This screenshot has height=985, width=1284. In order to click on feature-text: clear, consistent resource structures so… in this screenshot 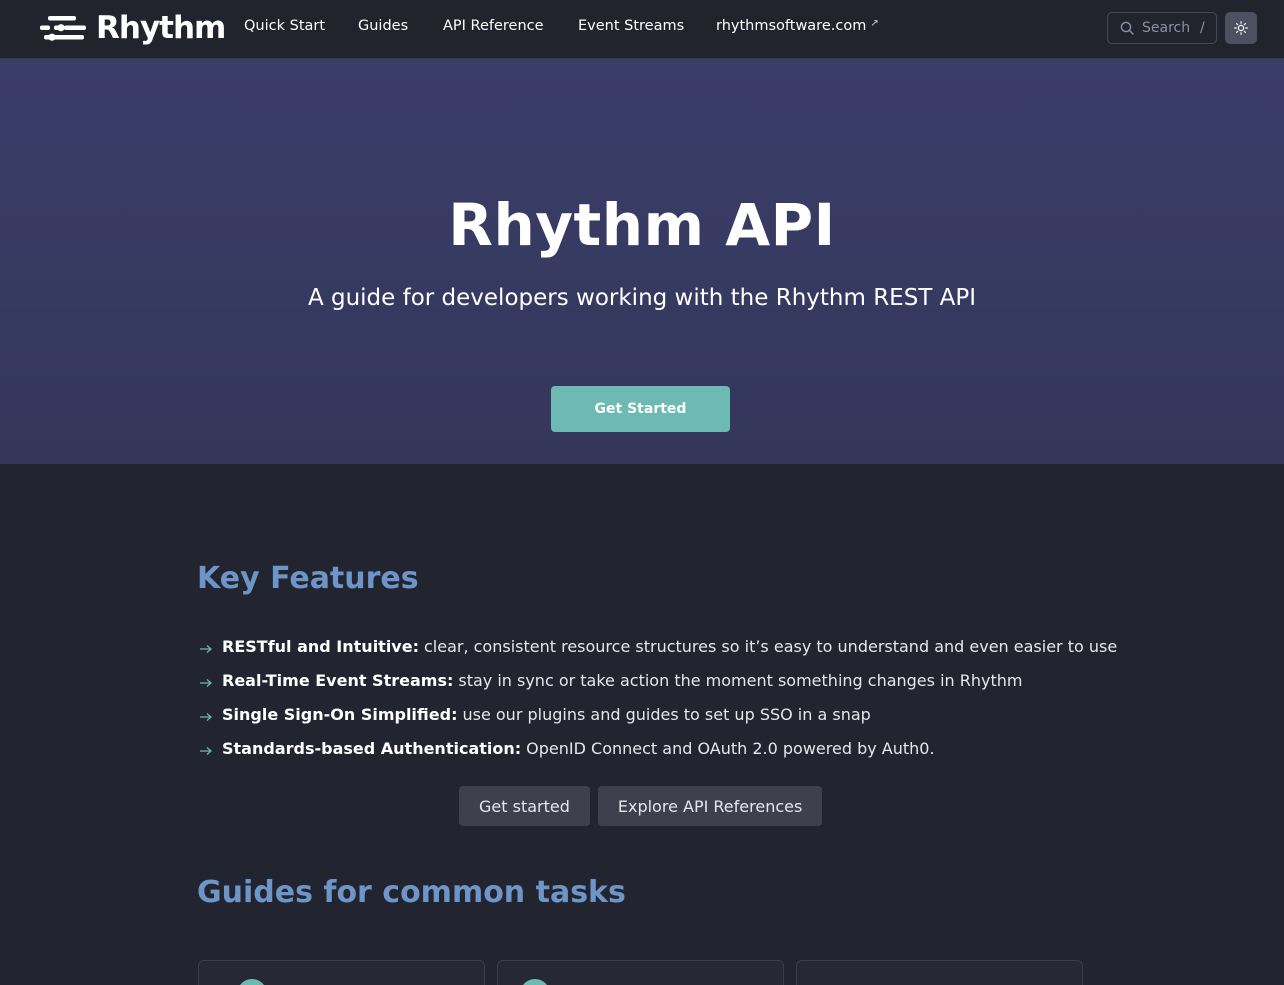, I will do `click(770, 646)`.